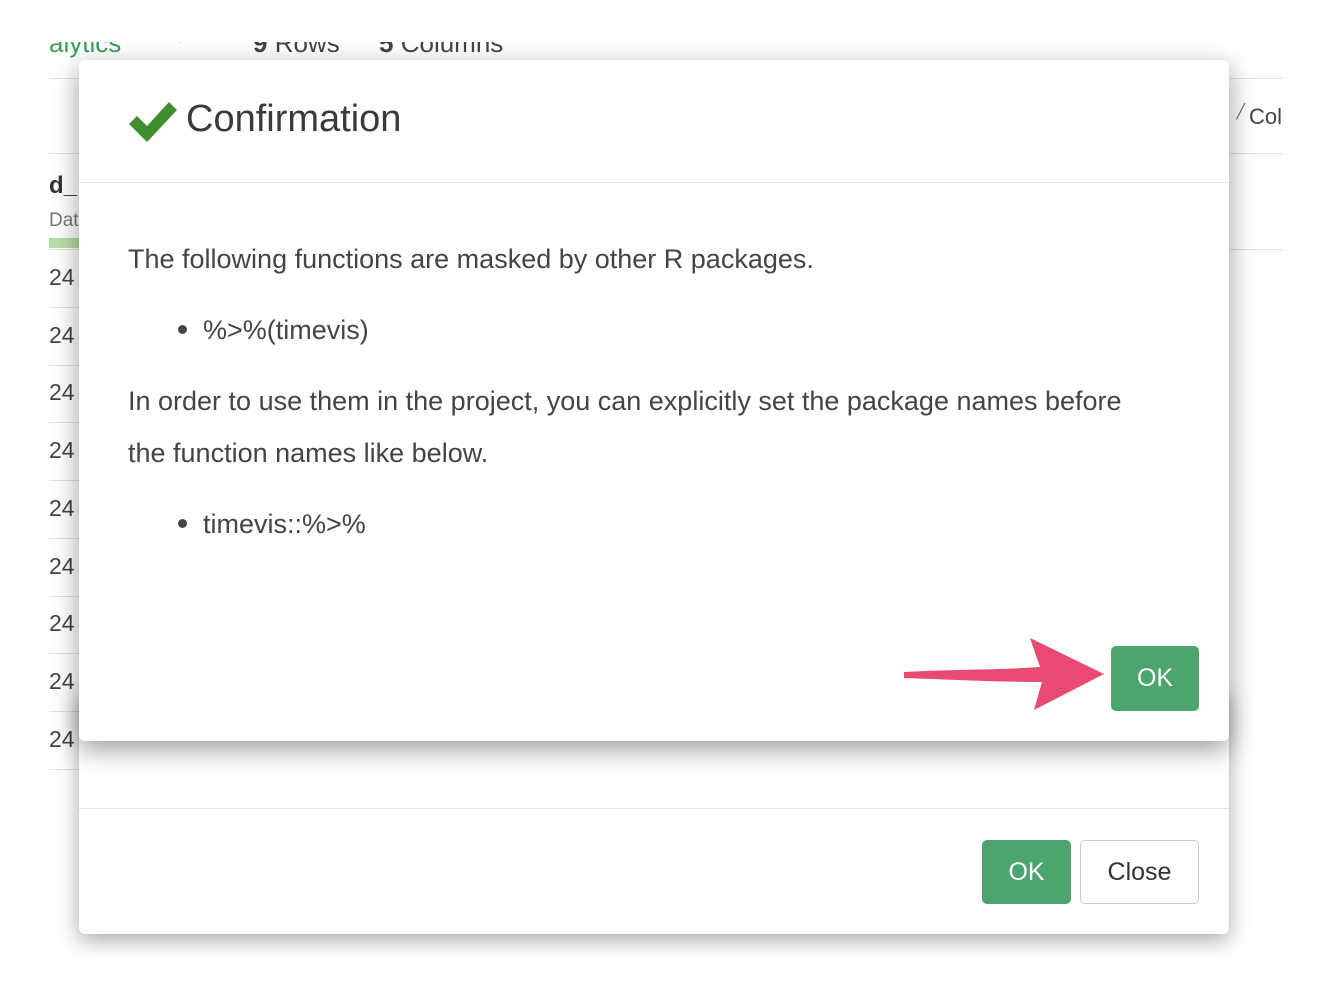 The height and width of the screenshot is (992, 1328). I want to click on example-item: timevis::%>%, so click(272, 524).